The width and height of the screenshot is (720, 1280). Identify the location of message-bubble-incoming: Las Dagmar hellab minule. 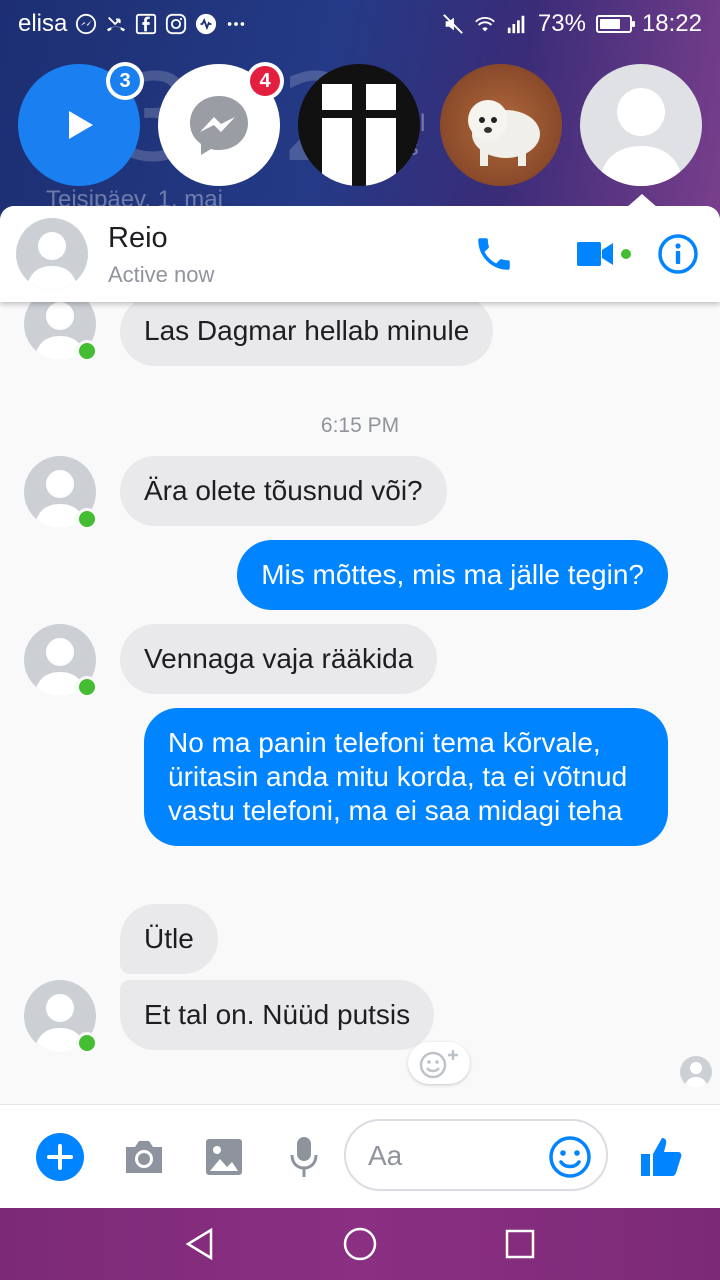
(307, 331).